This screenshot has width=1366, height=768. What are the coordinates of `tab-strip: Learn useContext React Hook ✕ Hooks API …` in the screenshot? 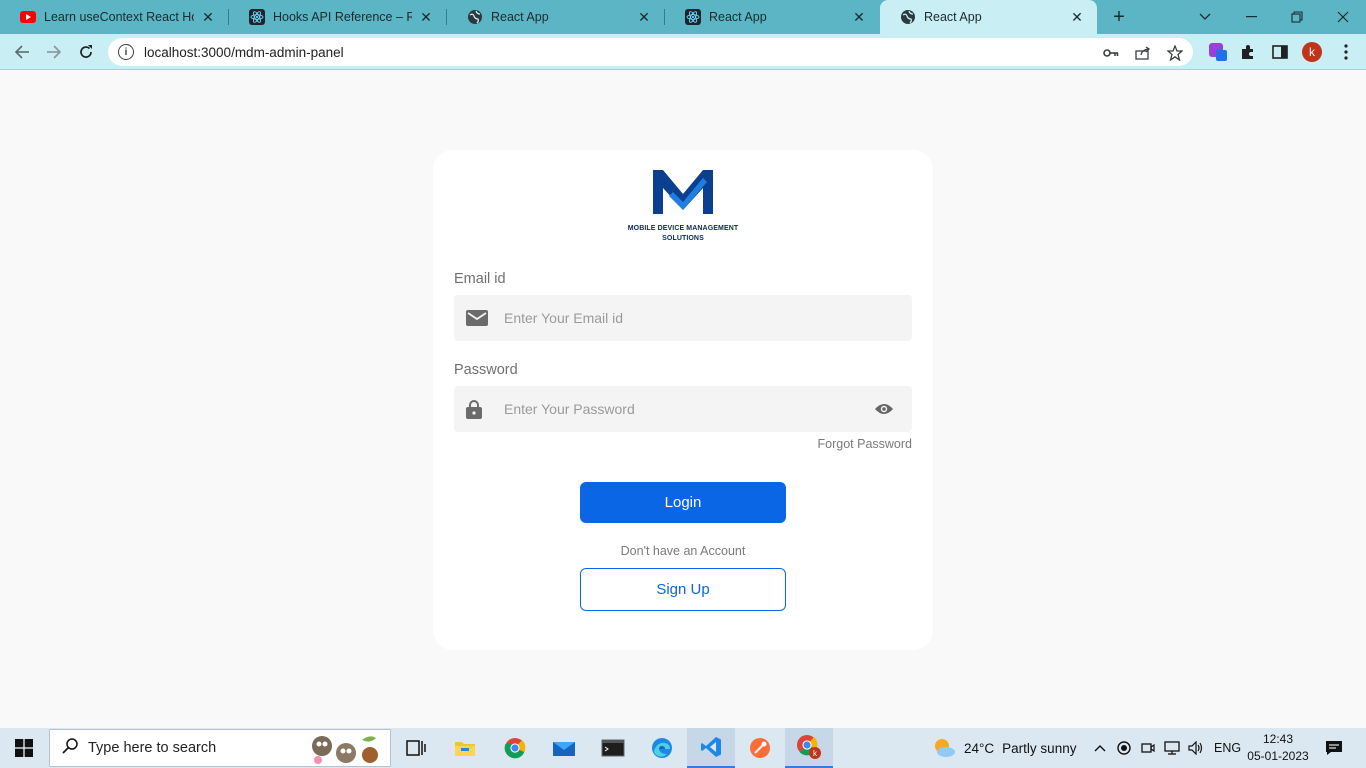 It's located at (683, 17).